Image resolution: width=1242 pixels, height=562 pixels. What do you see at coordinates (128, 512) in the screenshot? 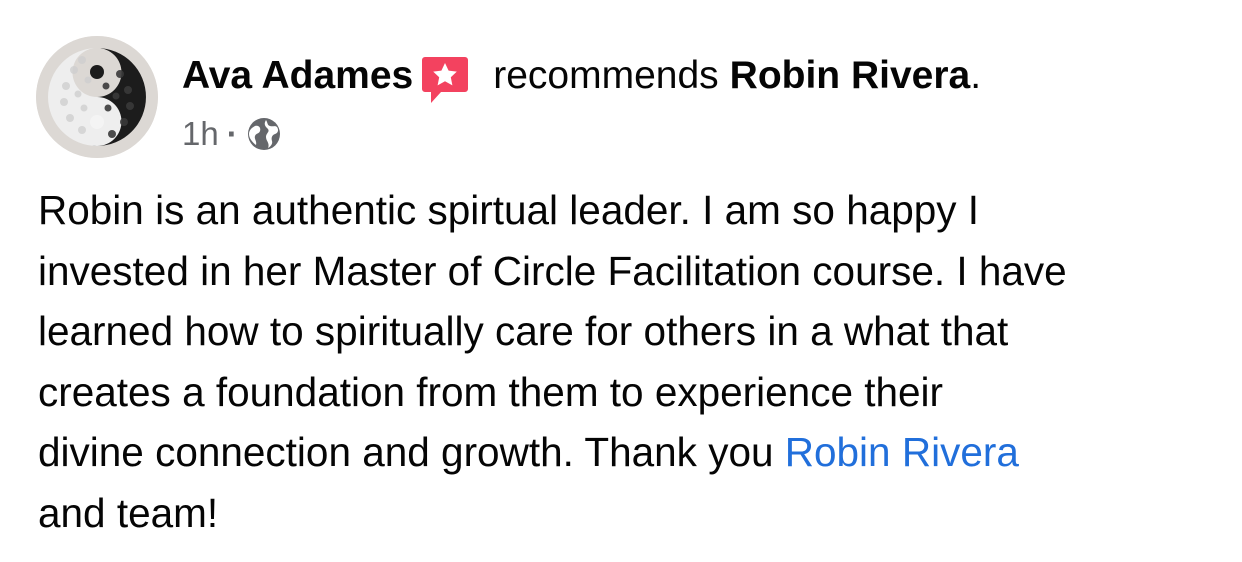
I see `post-body-line: and team!` at bounding box center [128, 512].